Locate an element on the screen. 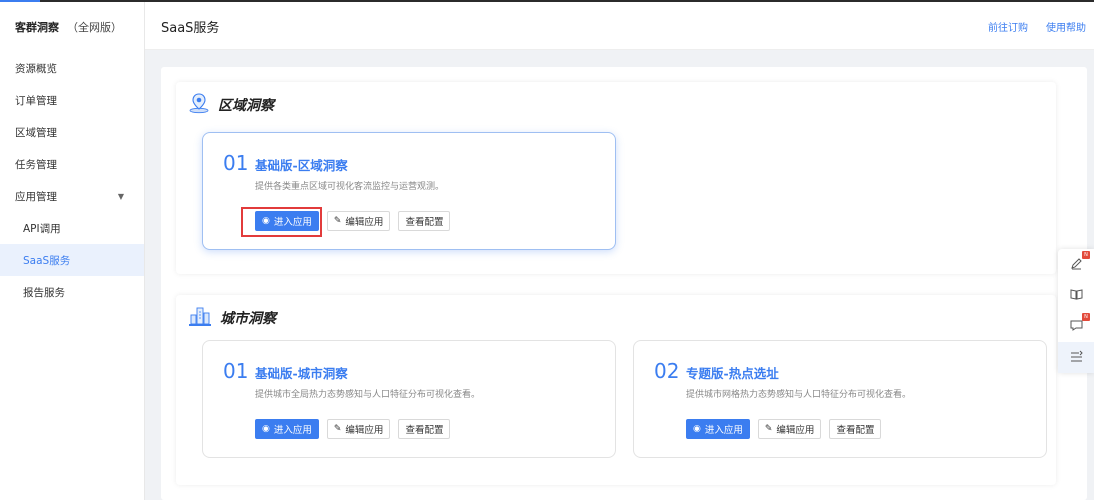 Image resolution: width=1094 pixels, height=500 pixels. pencil-icon is located at coordinates (1076, 264).